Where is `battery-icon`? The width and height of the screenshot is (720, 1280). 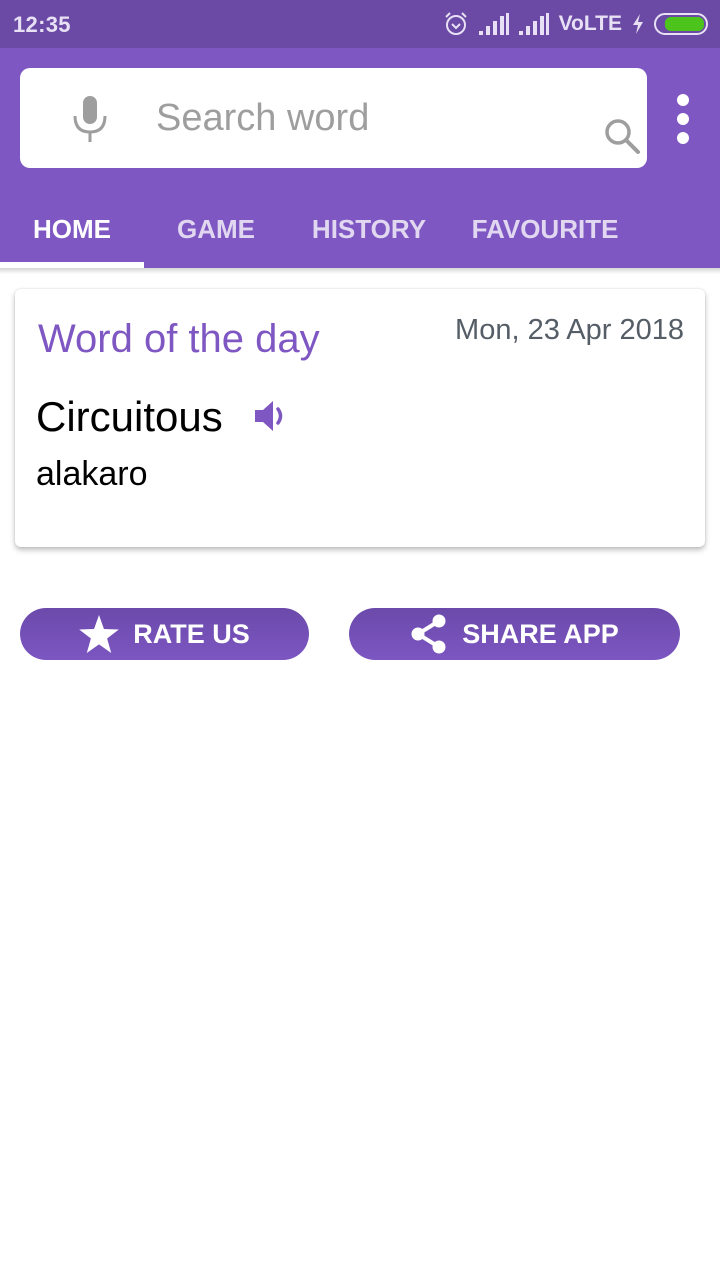 battery-icon is located at coordinates (681, 24).